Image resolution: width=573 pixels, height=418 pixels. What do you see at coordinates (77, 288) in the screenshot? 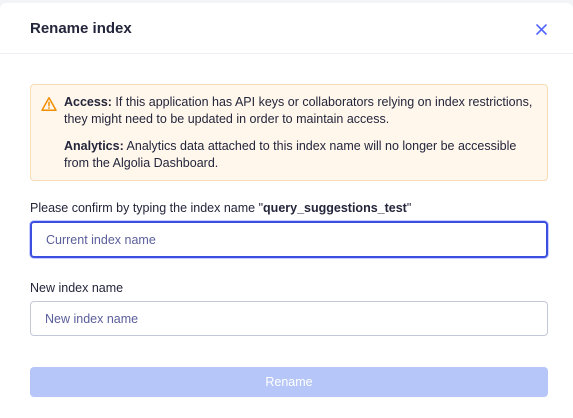
I see `new-index-name-label: New index name` at bounding box center [77, 288].